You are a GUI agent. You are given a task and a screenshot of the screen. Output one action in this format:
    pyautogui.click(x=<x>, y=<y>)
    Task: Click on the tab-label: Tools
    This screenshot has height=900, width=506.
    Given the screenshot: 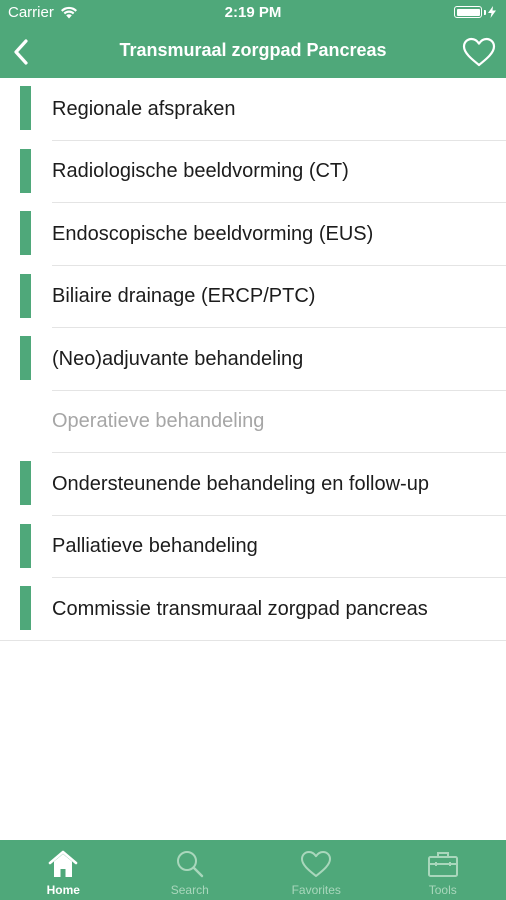 What is the action you would take?
    pyautogui.click(x=442, y=890)
    